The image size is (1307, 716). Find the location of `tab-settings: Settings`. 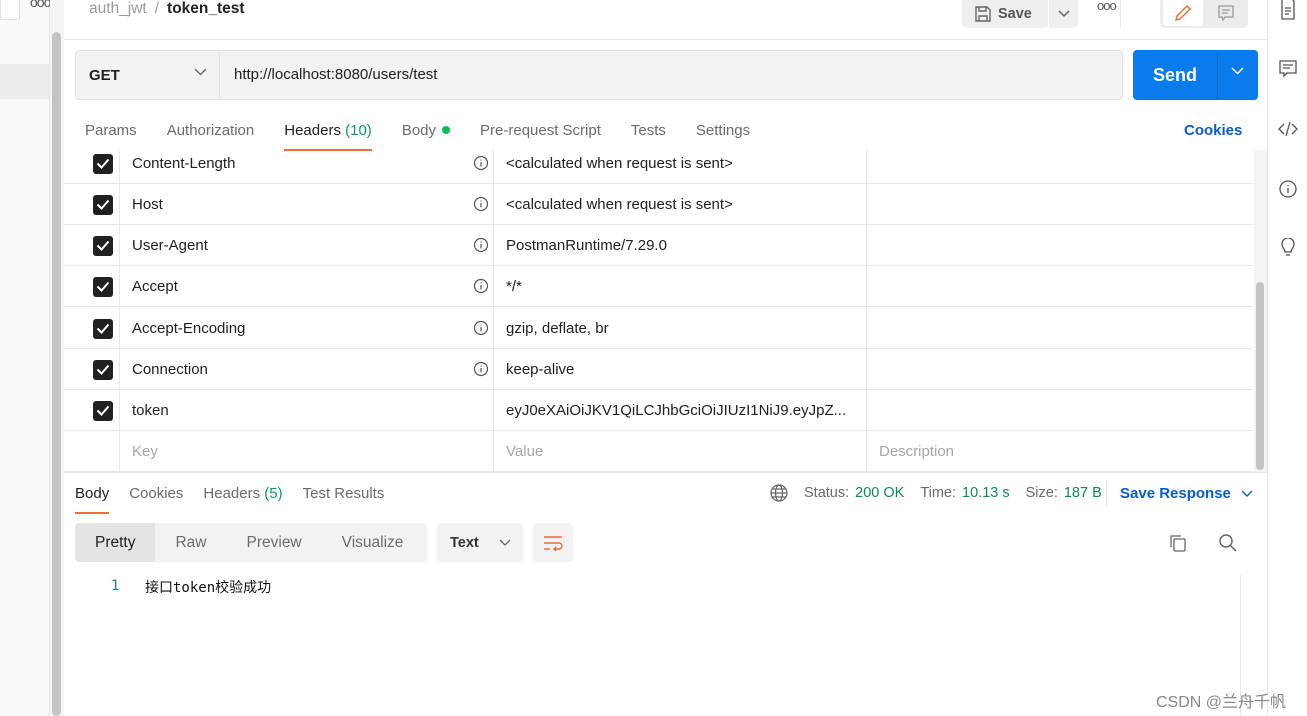

tab-settings: Settings is located at coordinates (723, 130).